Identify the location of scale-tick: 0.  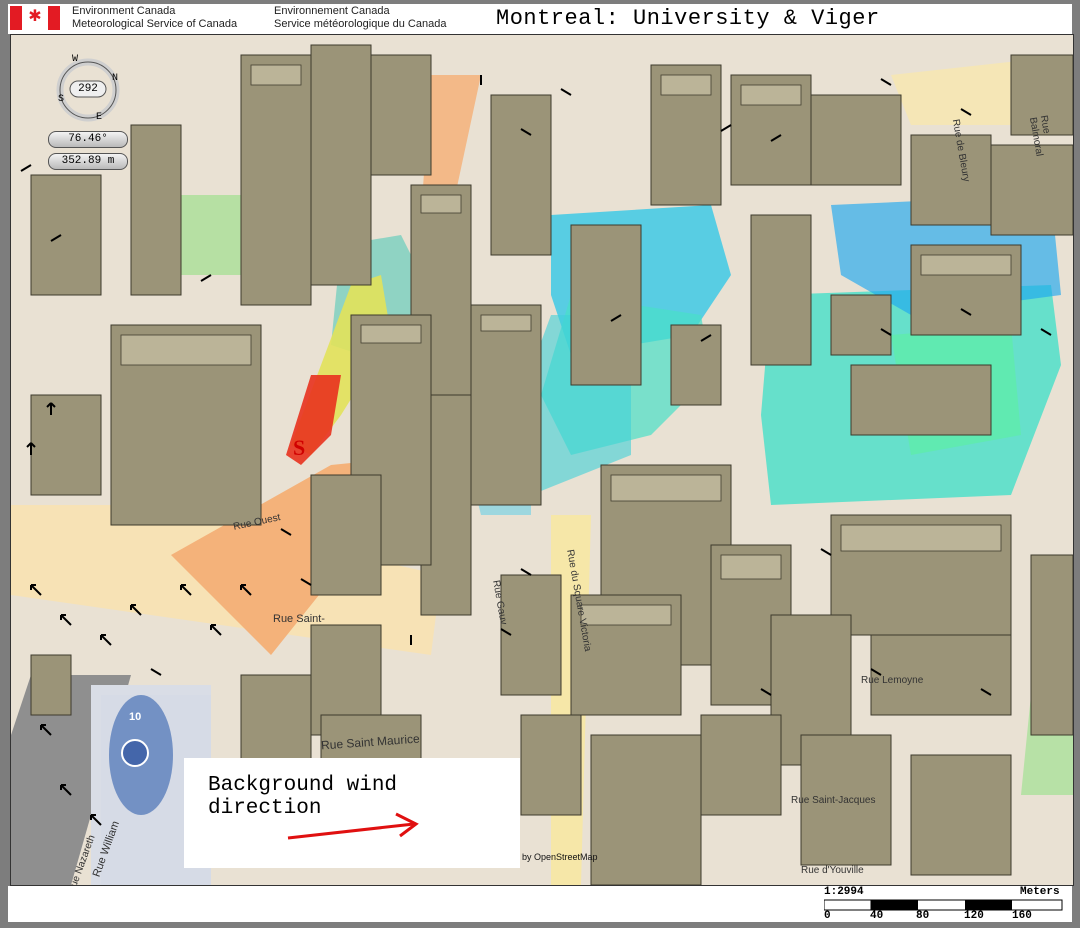
(827, 916).